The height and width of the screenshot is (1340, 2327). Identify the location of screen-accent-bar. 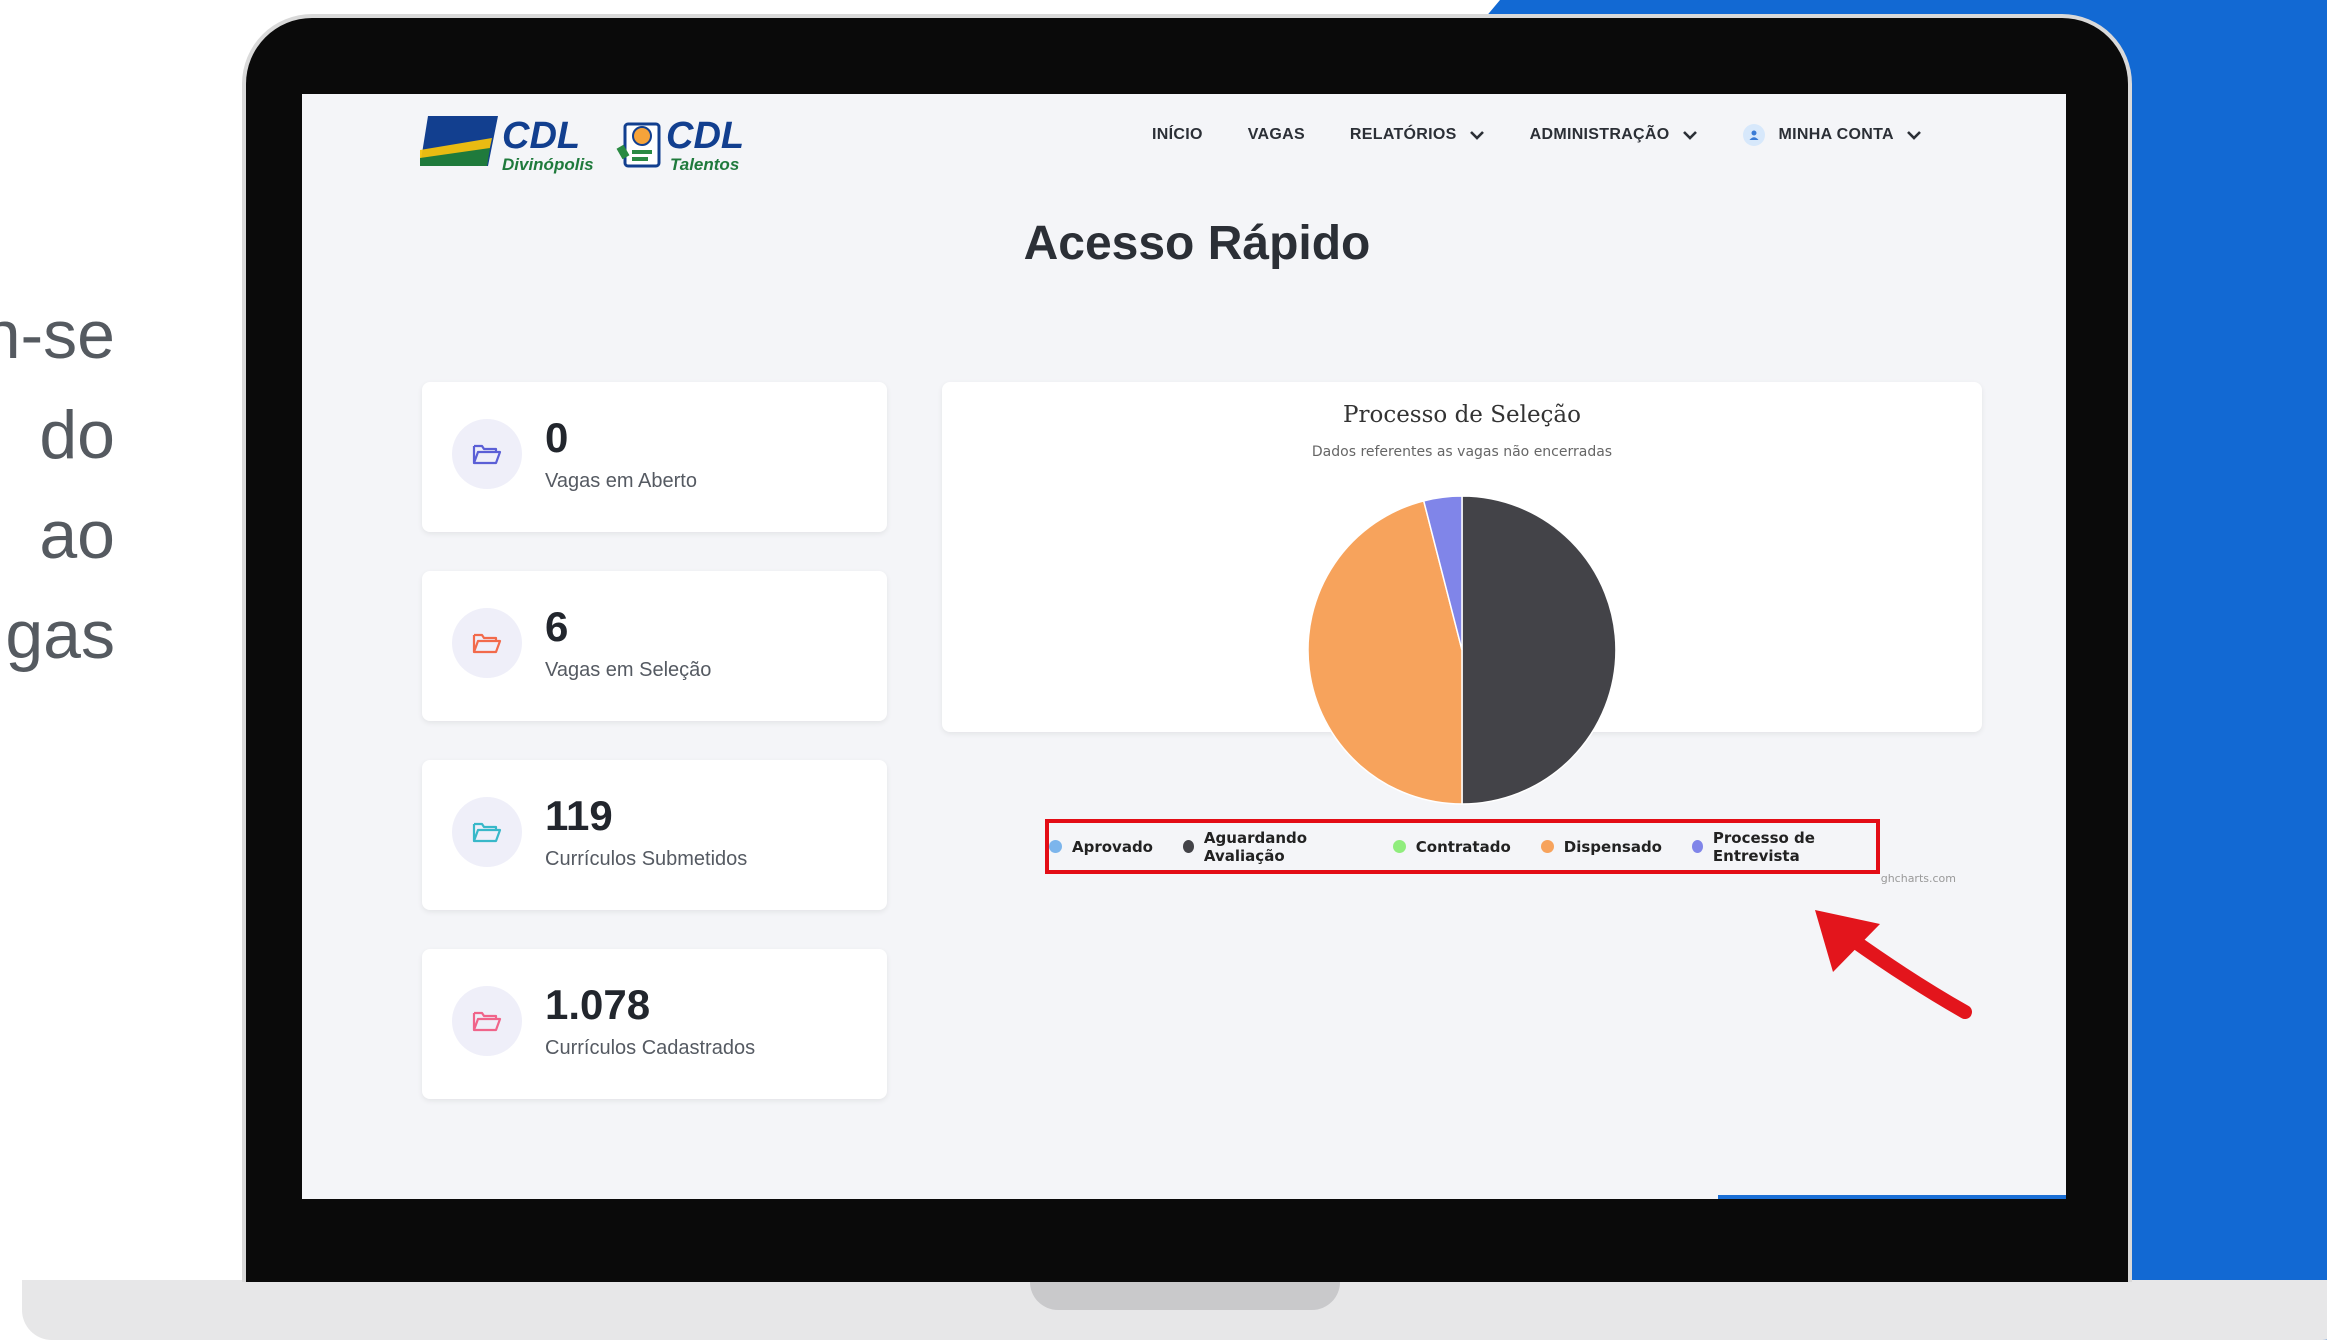
(1892, 1197).